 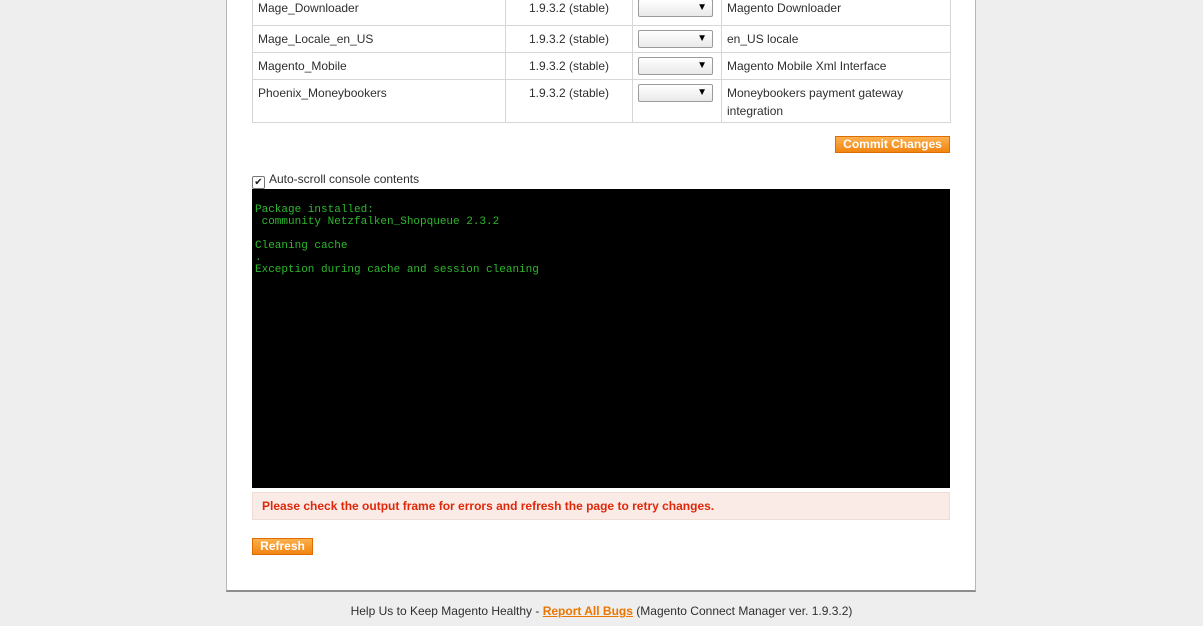 What do you see at coordinates (836, 39) in the screenshot?
I see `package-summary: en_US locale` at bounding box center [836, 39].